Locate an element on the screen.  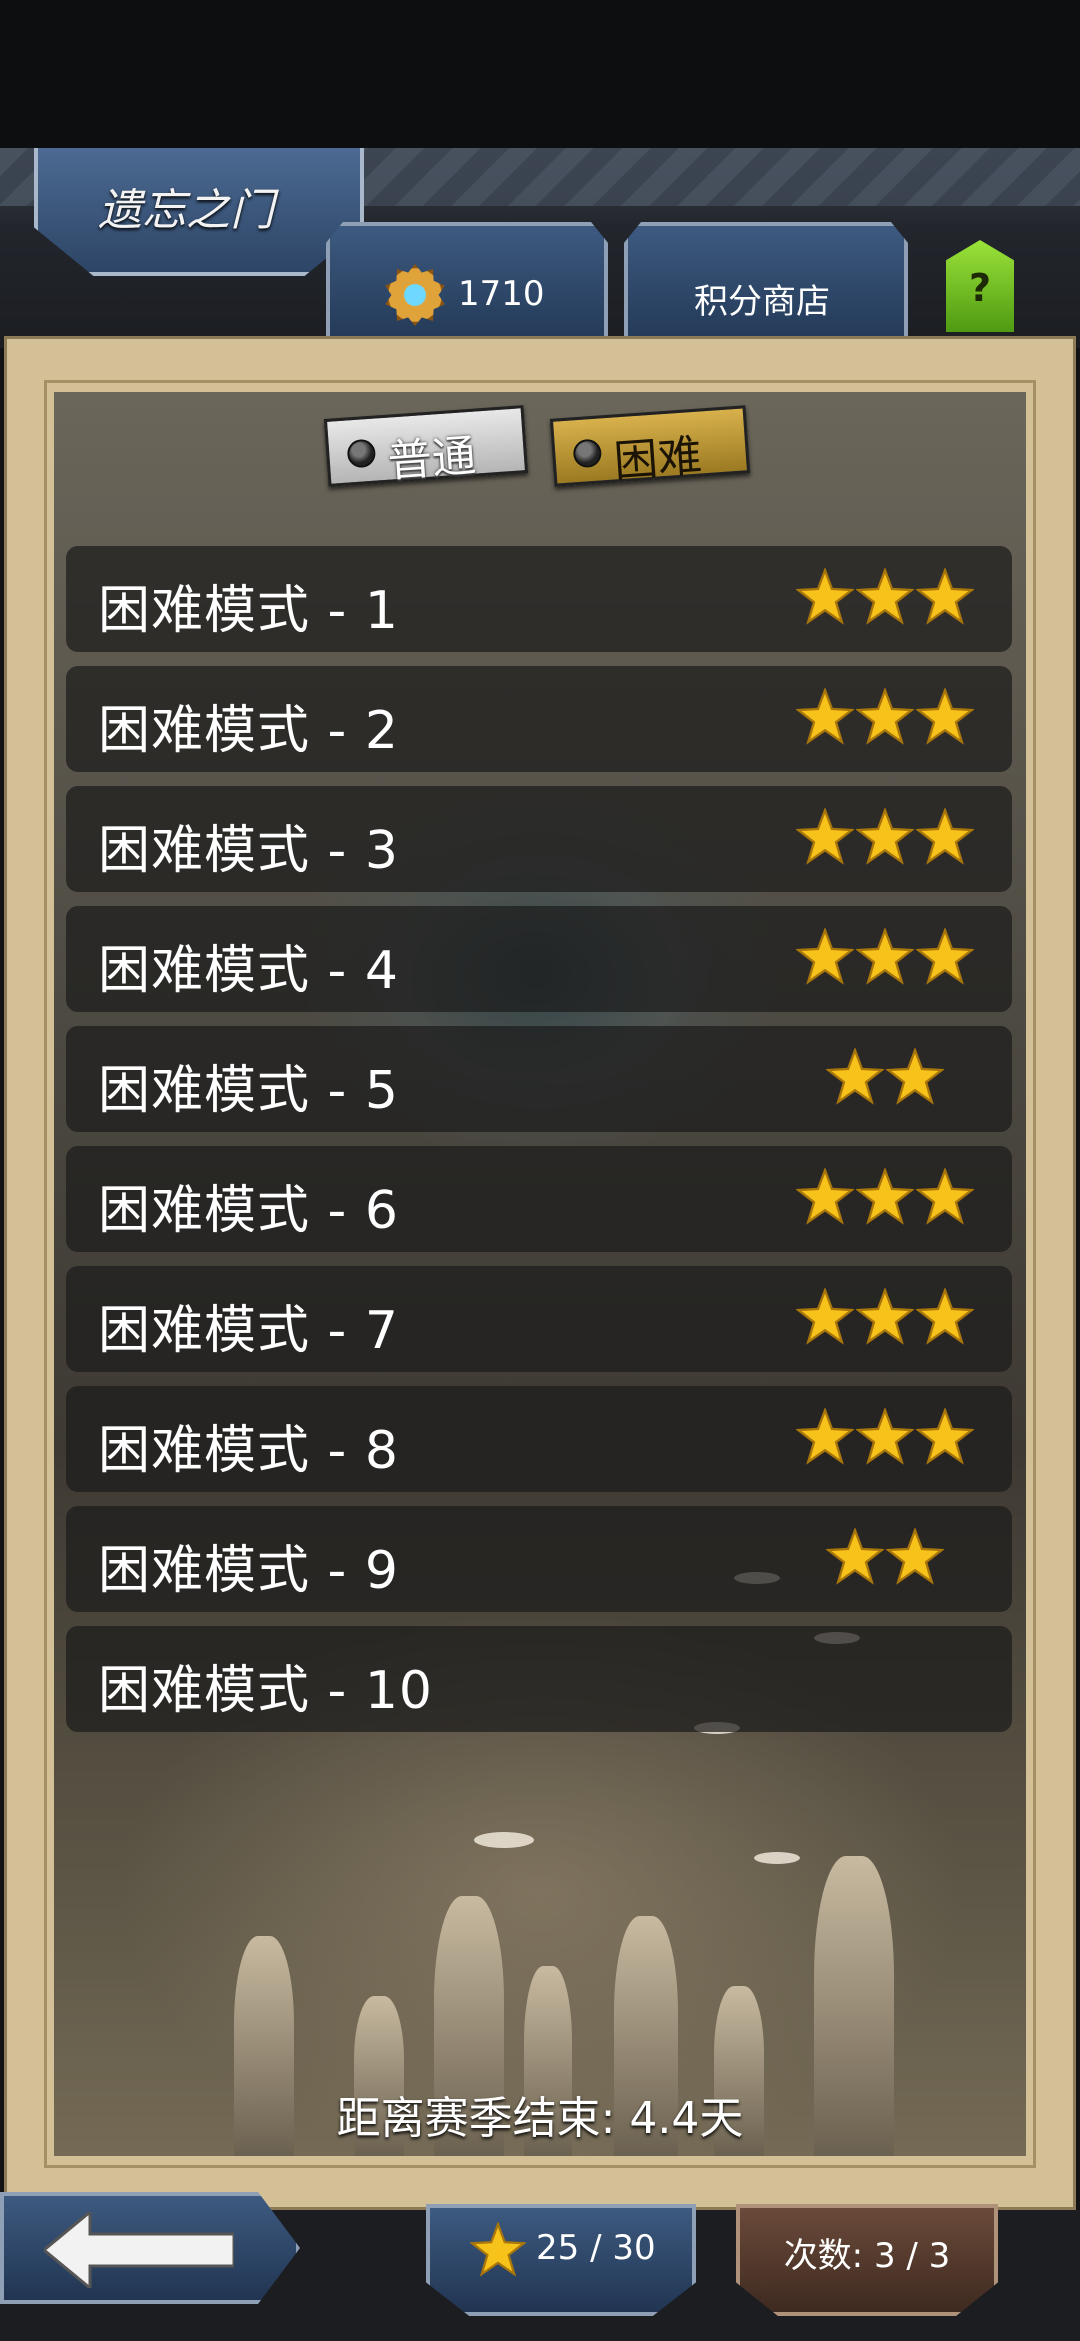
shop-button-label: 积分商店 is located at coordinates (762, 298).